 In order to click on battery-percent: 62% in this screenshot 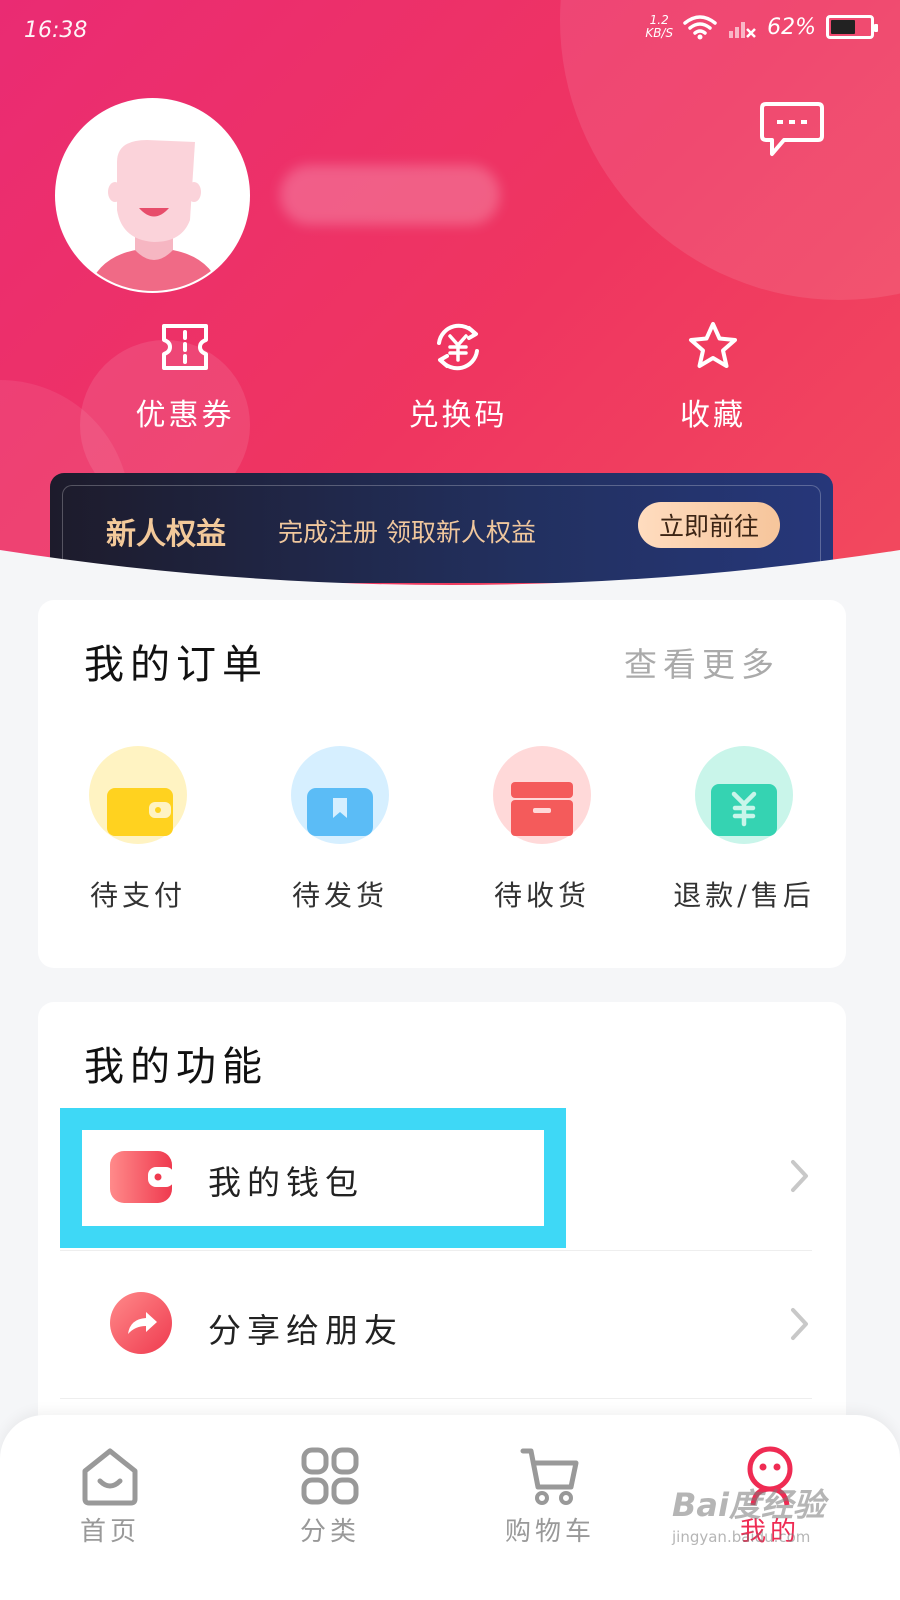, I will do `click(791, 27)`.